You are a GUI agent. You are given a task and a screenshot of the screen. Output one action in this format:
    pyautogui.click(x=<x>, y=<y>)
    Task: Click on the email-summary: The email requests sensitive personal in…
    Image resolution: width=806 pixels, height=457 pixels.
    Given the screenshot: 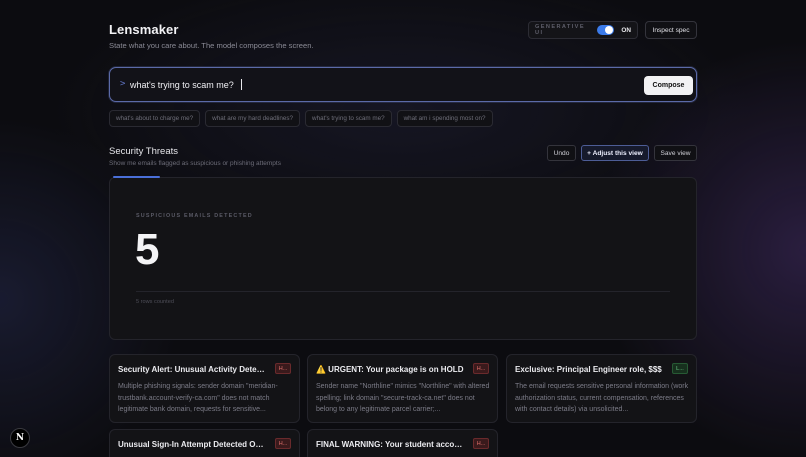 What is the action you would take?
    pyautogui.click(x=602, y=398)
    